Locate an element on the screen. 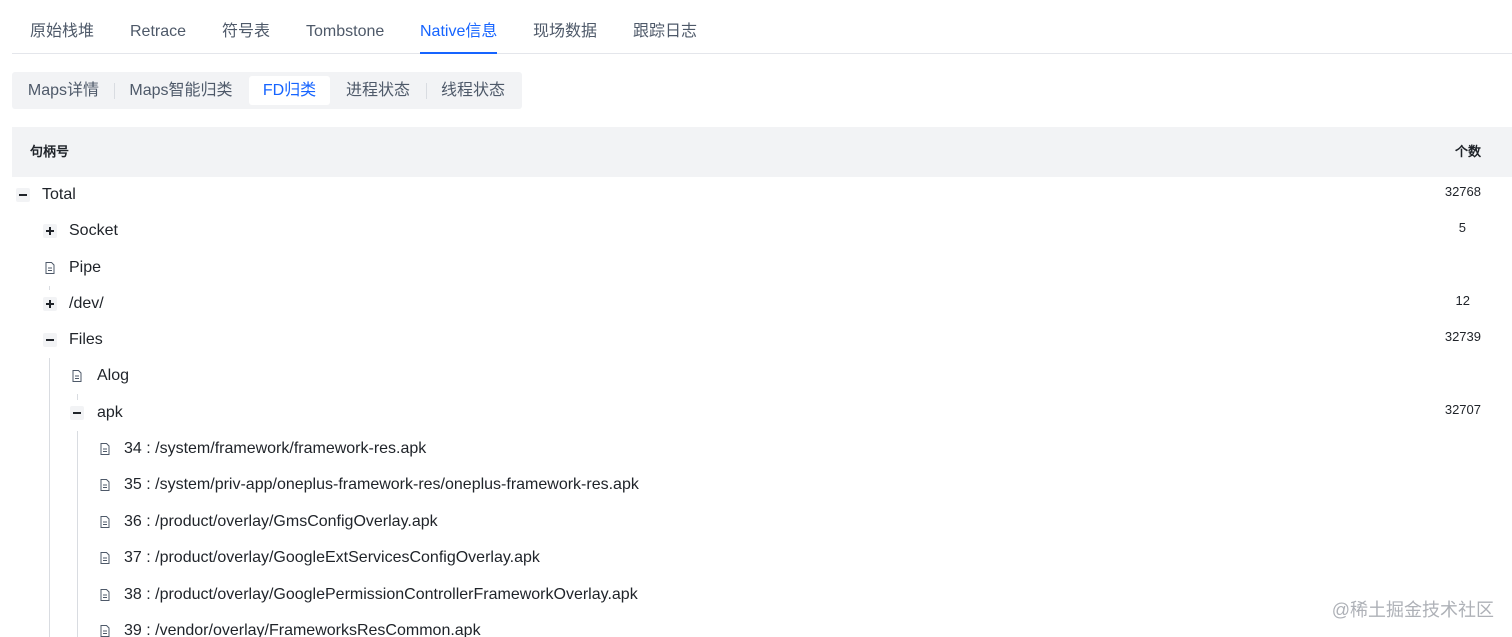  subtab-process-state: 进程状态 is located at coordinates (378, 90).